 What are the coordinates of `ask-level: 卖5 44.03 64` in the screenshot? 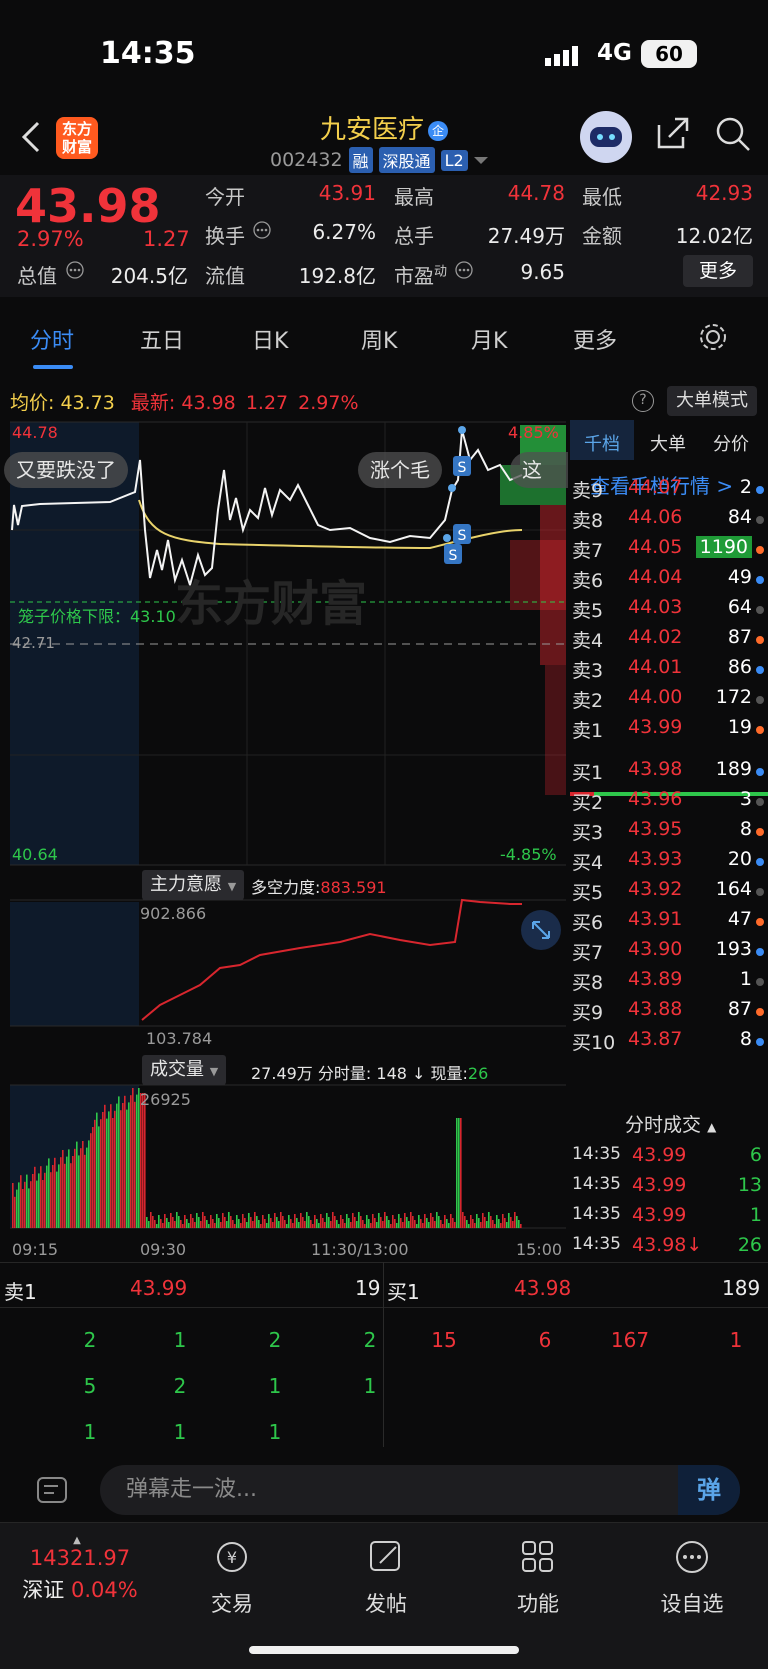 It's located at (669, 611).